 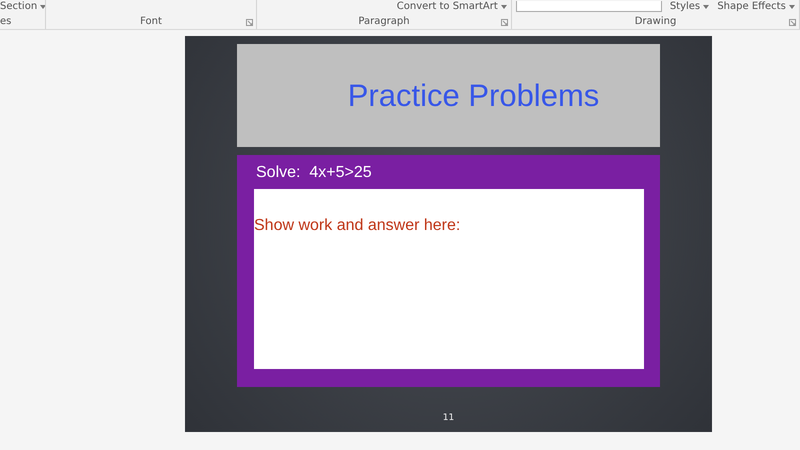 I want to click on problem-text: Solve: 4x+5>25, so click(x=314, y=173).